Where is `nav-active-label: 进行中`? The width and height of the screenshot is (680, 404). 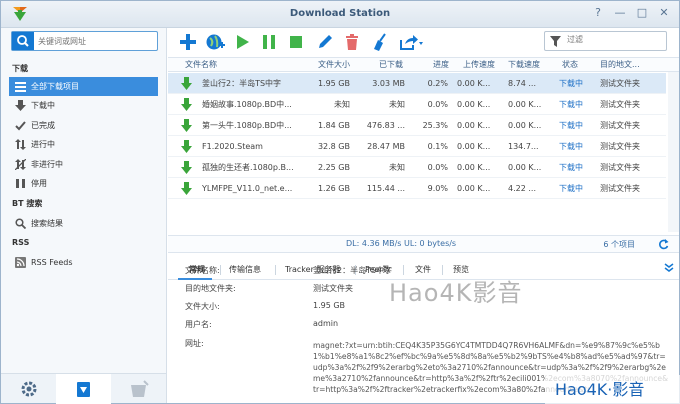
nav-active-label: 进行中 is located at coordinates (43, 144).